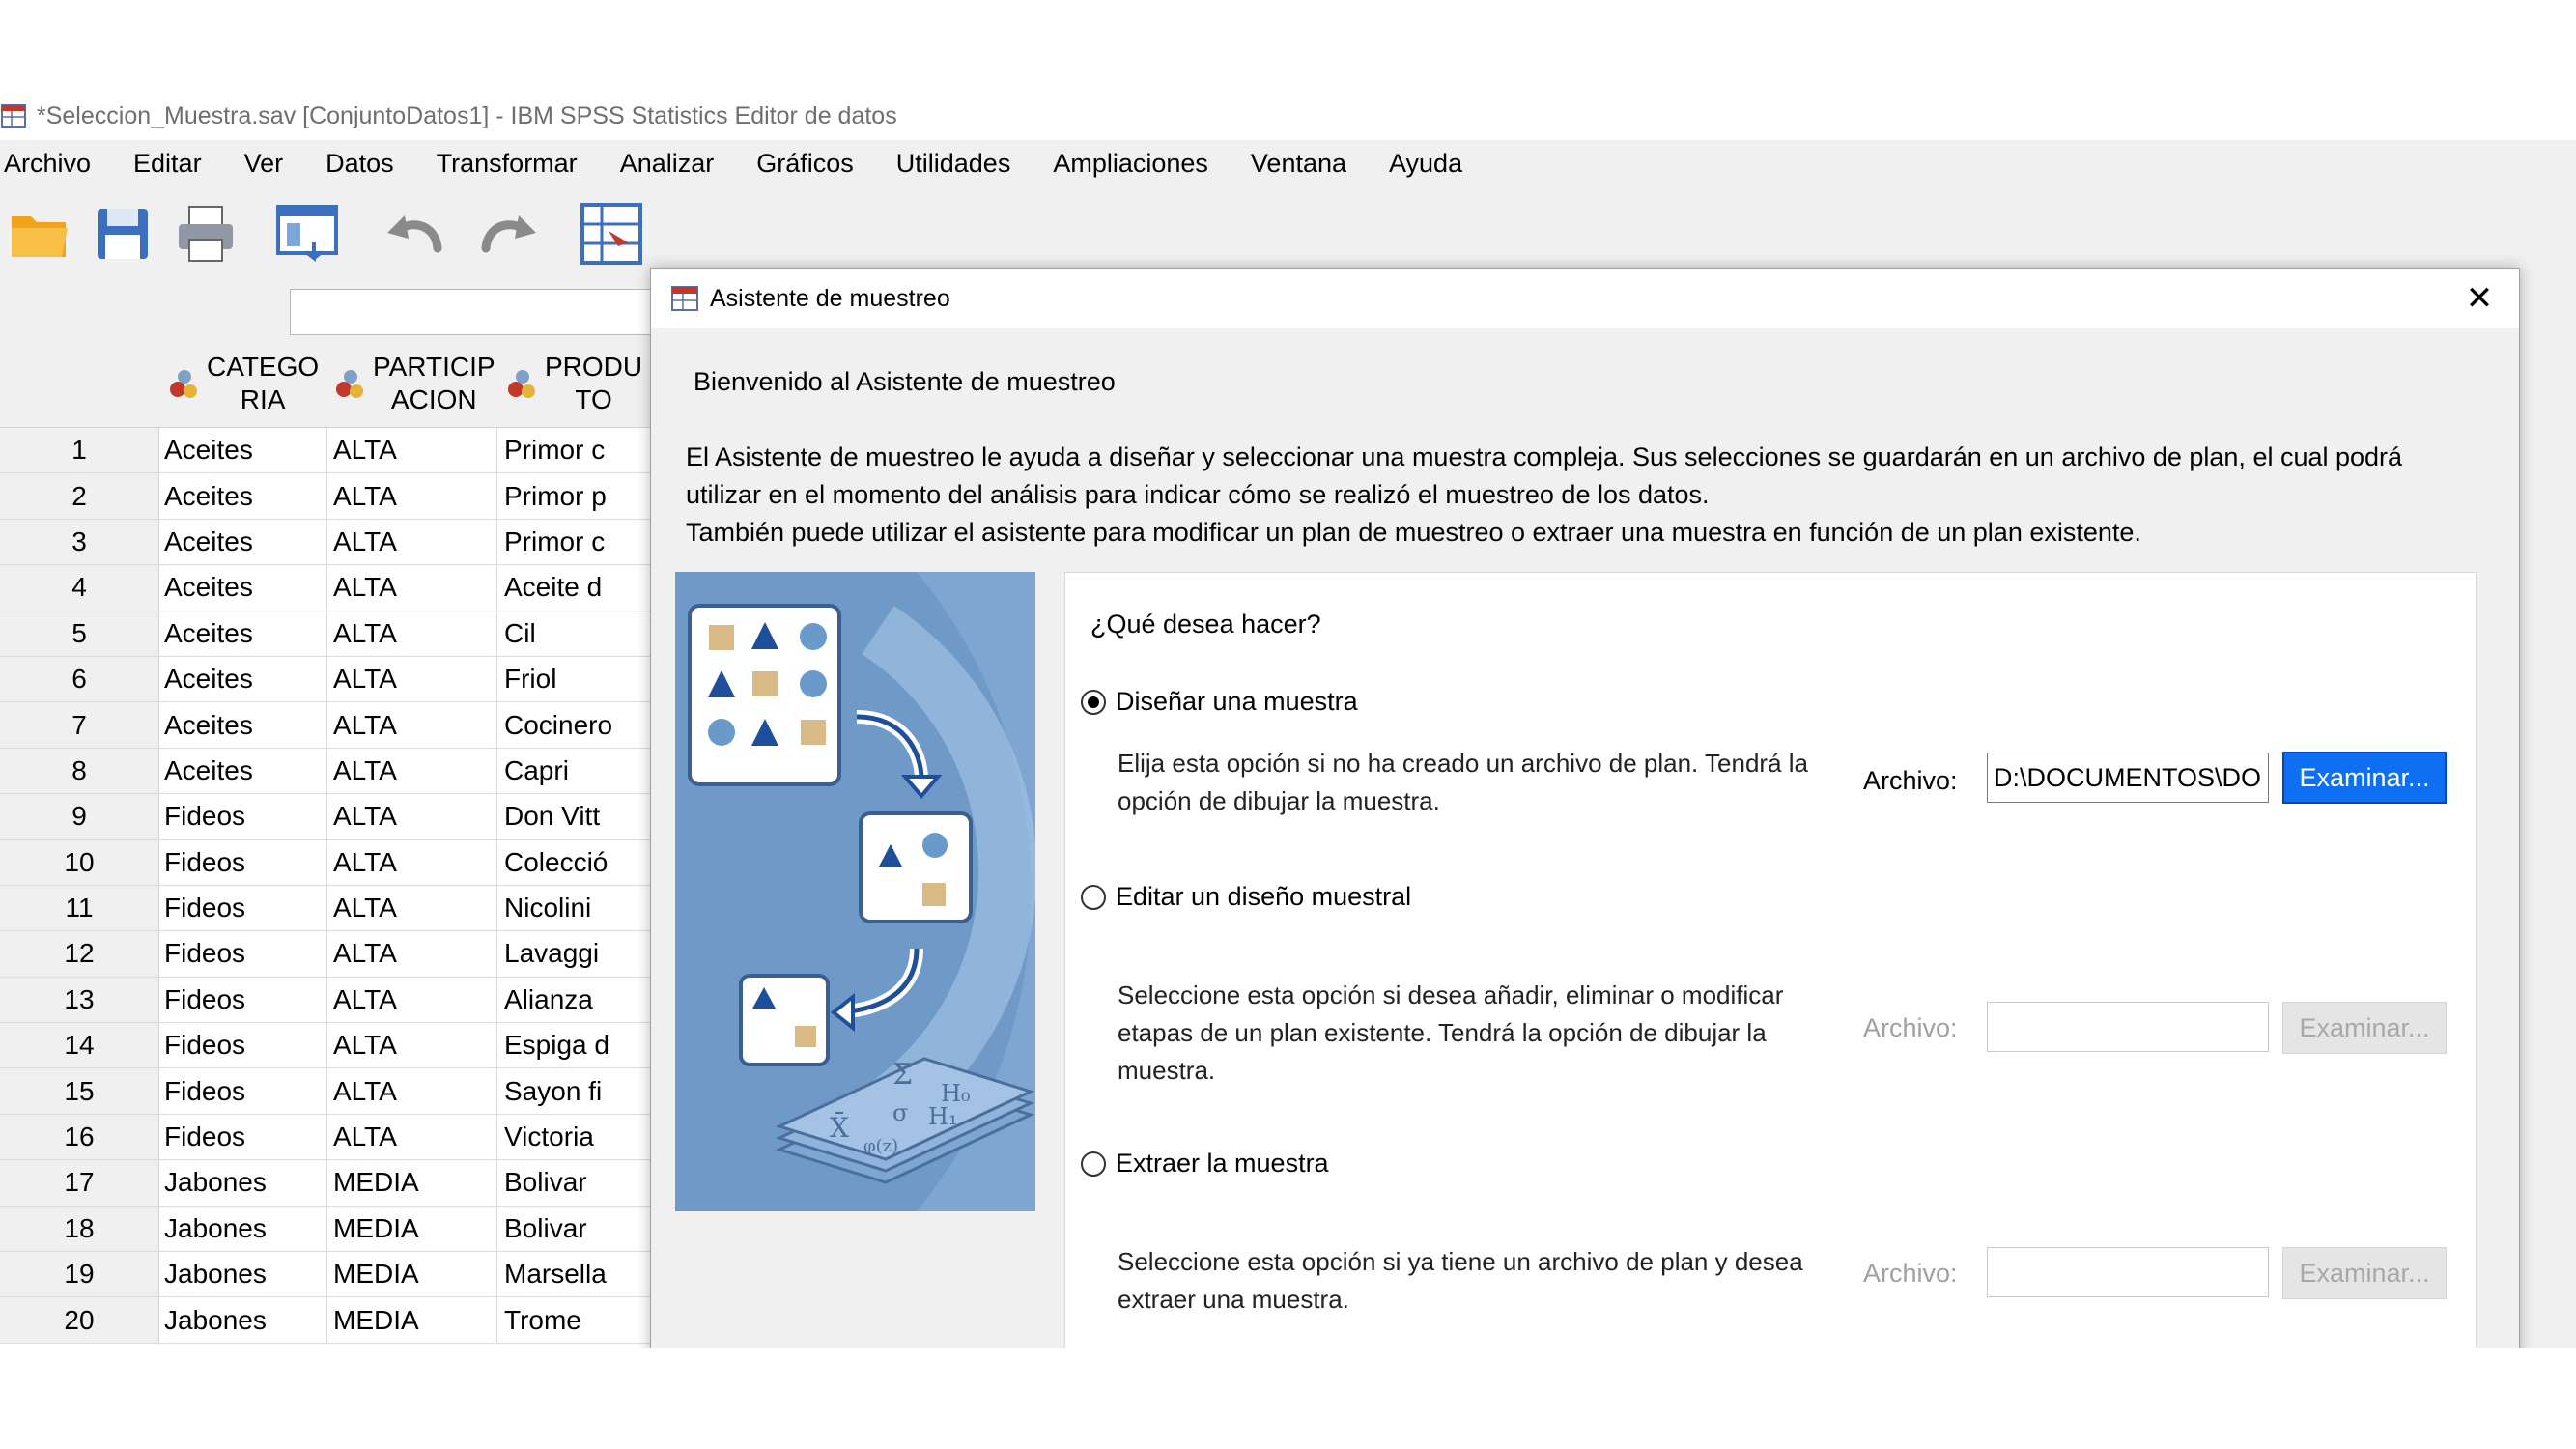 This screenshot has width=2576, height=1449. What do you see at coordinates (1130, 164) in the screenshot?
I see `menu-ampliaciones: Ampliaciones` at bounding box center [1130, 164].